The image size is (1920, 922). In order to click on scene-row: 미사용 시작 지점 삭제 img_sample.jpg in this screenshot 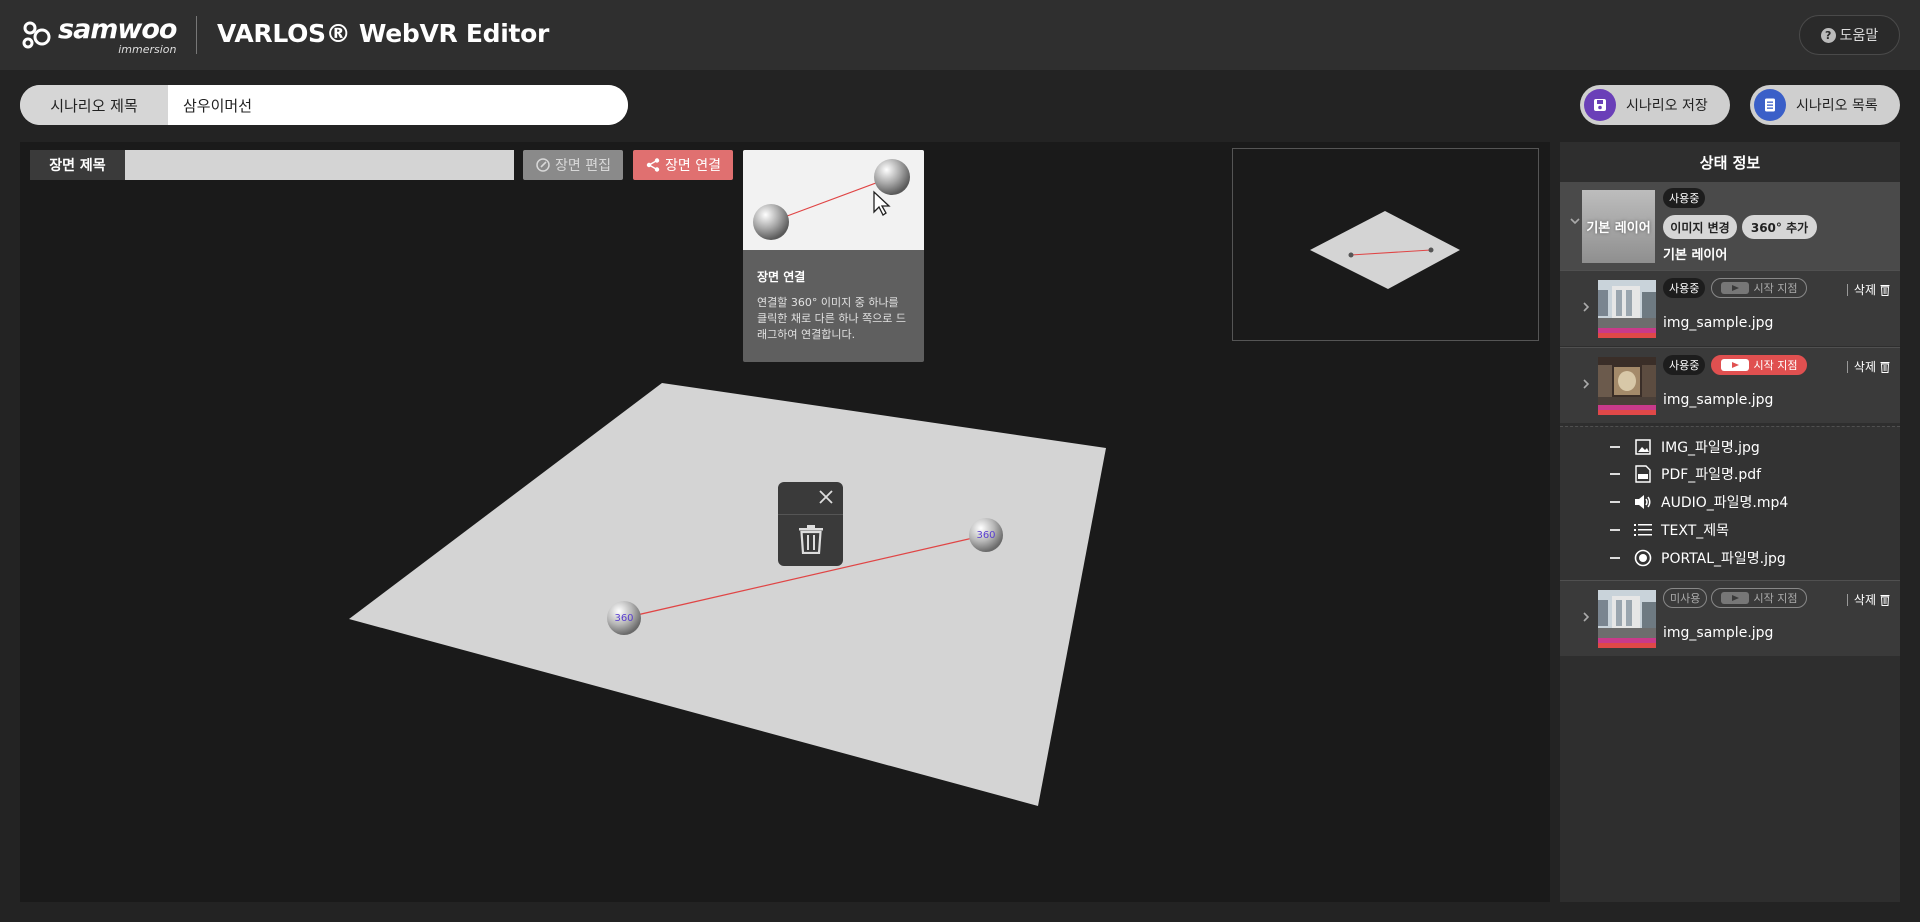, I will do `click(1730, 618)`.